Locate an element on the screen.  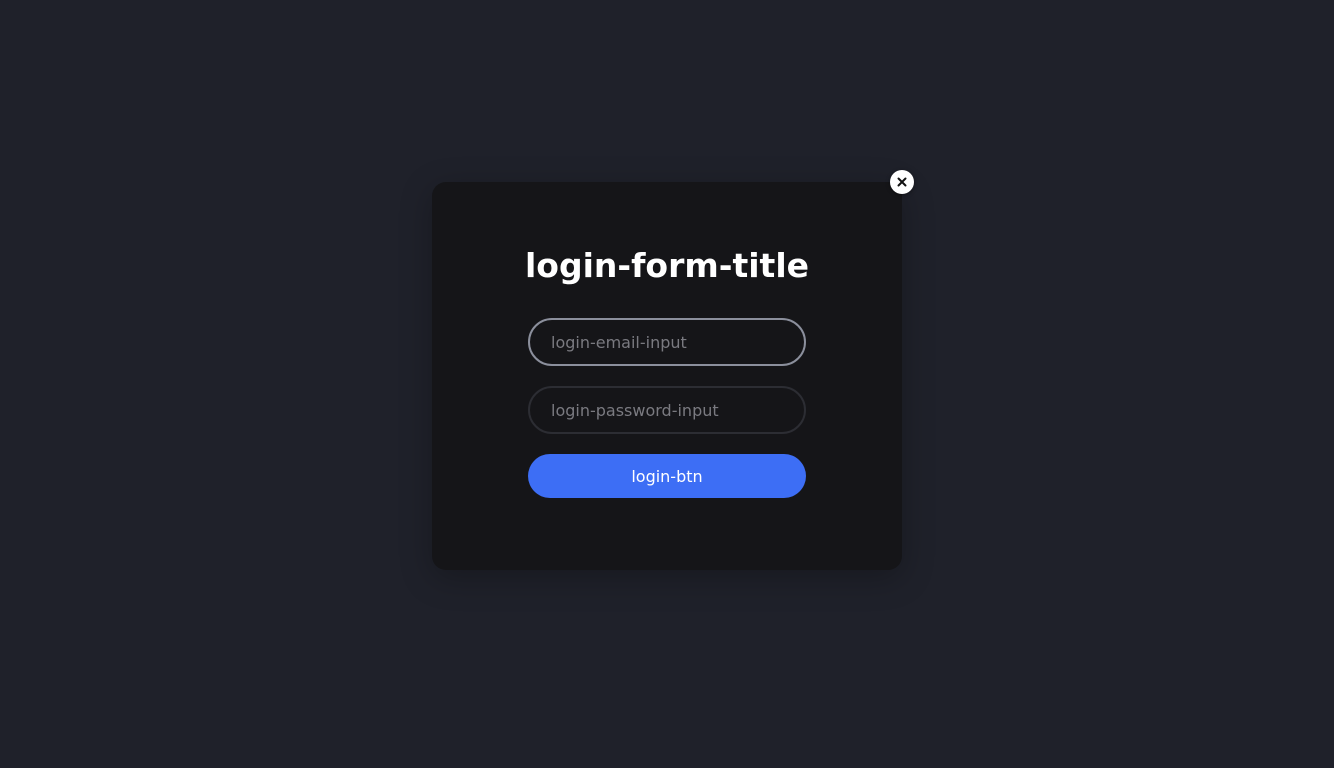
close-icon is located at coordinates (902, 182).